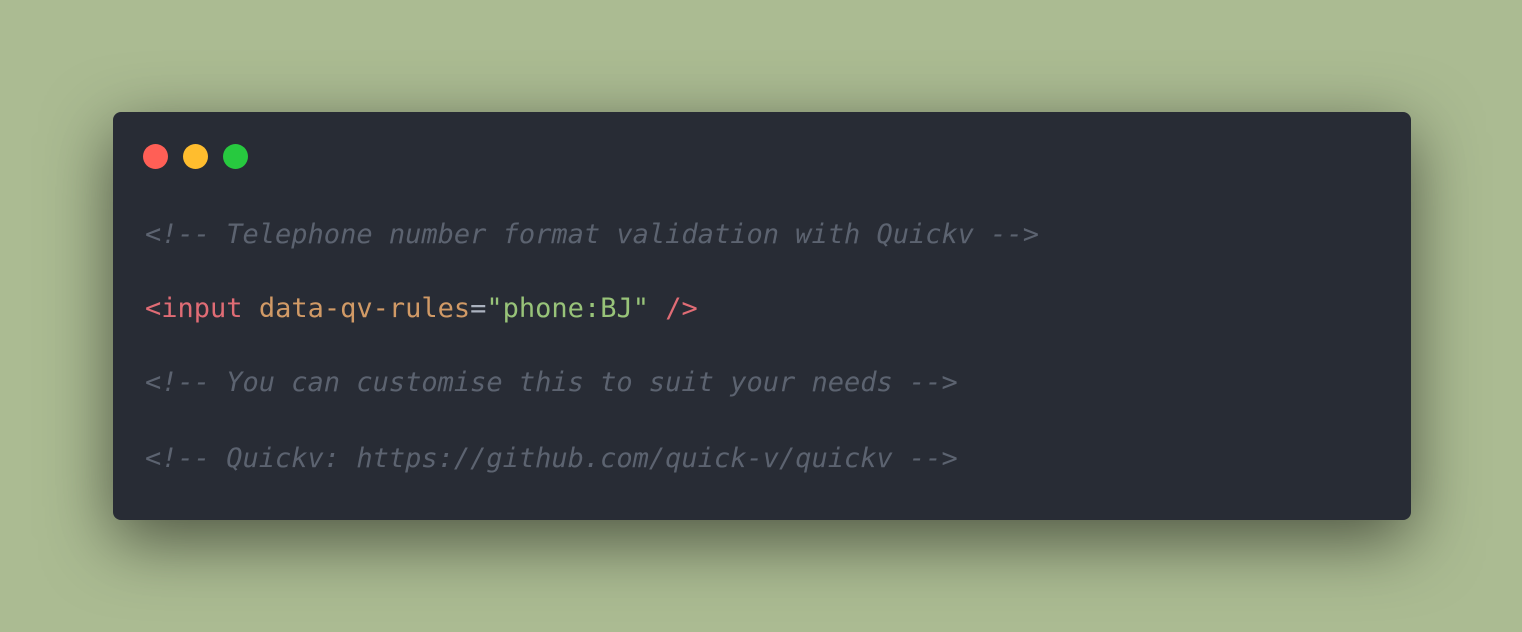 This screenshot has width=1522, height=632. Describe the element at coordinates (155, 156) in the screenshot. I see `close-dot-icon` at that location.